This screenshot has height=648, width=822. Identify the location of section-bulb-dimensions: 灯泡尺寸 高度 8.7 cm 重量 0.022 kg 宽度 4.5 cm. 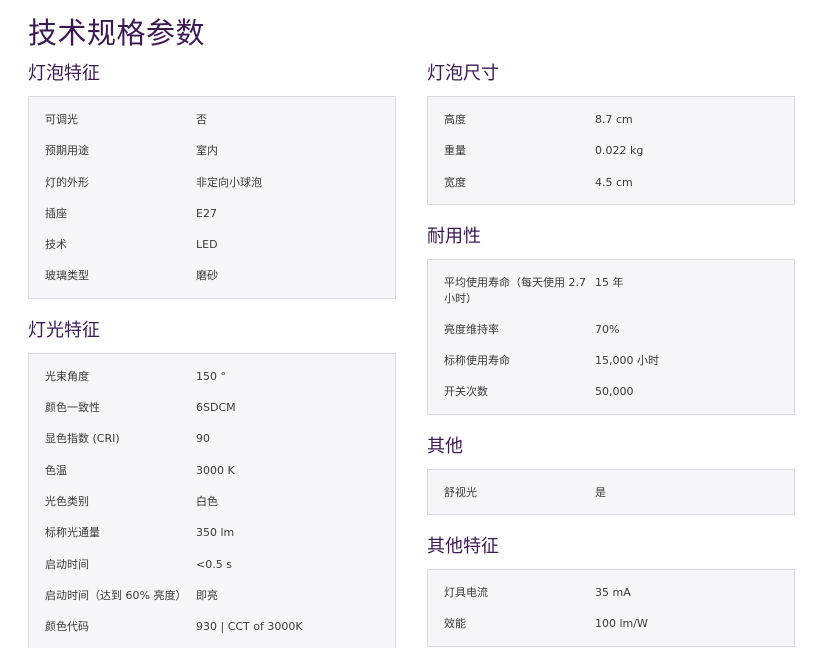
(611, 133).